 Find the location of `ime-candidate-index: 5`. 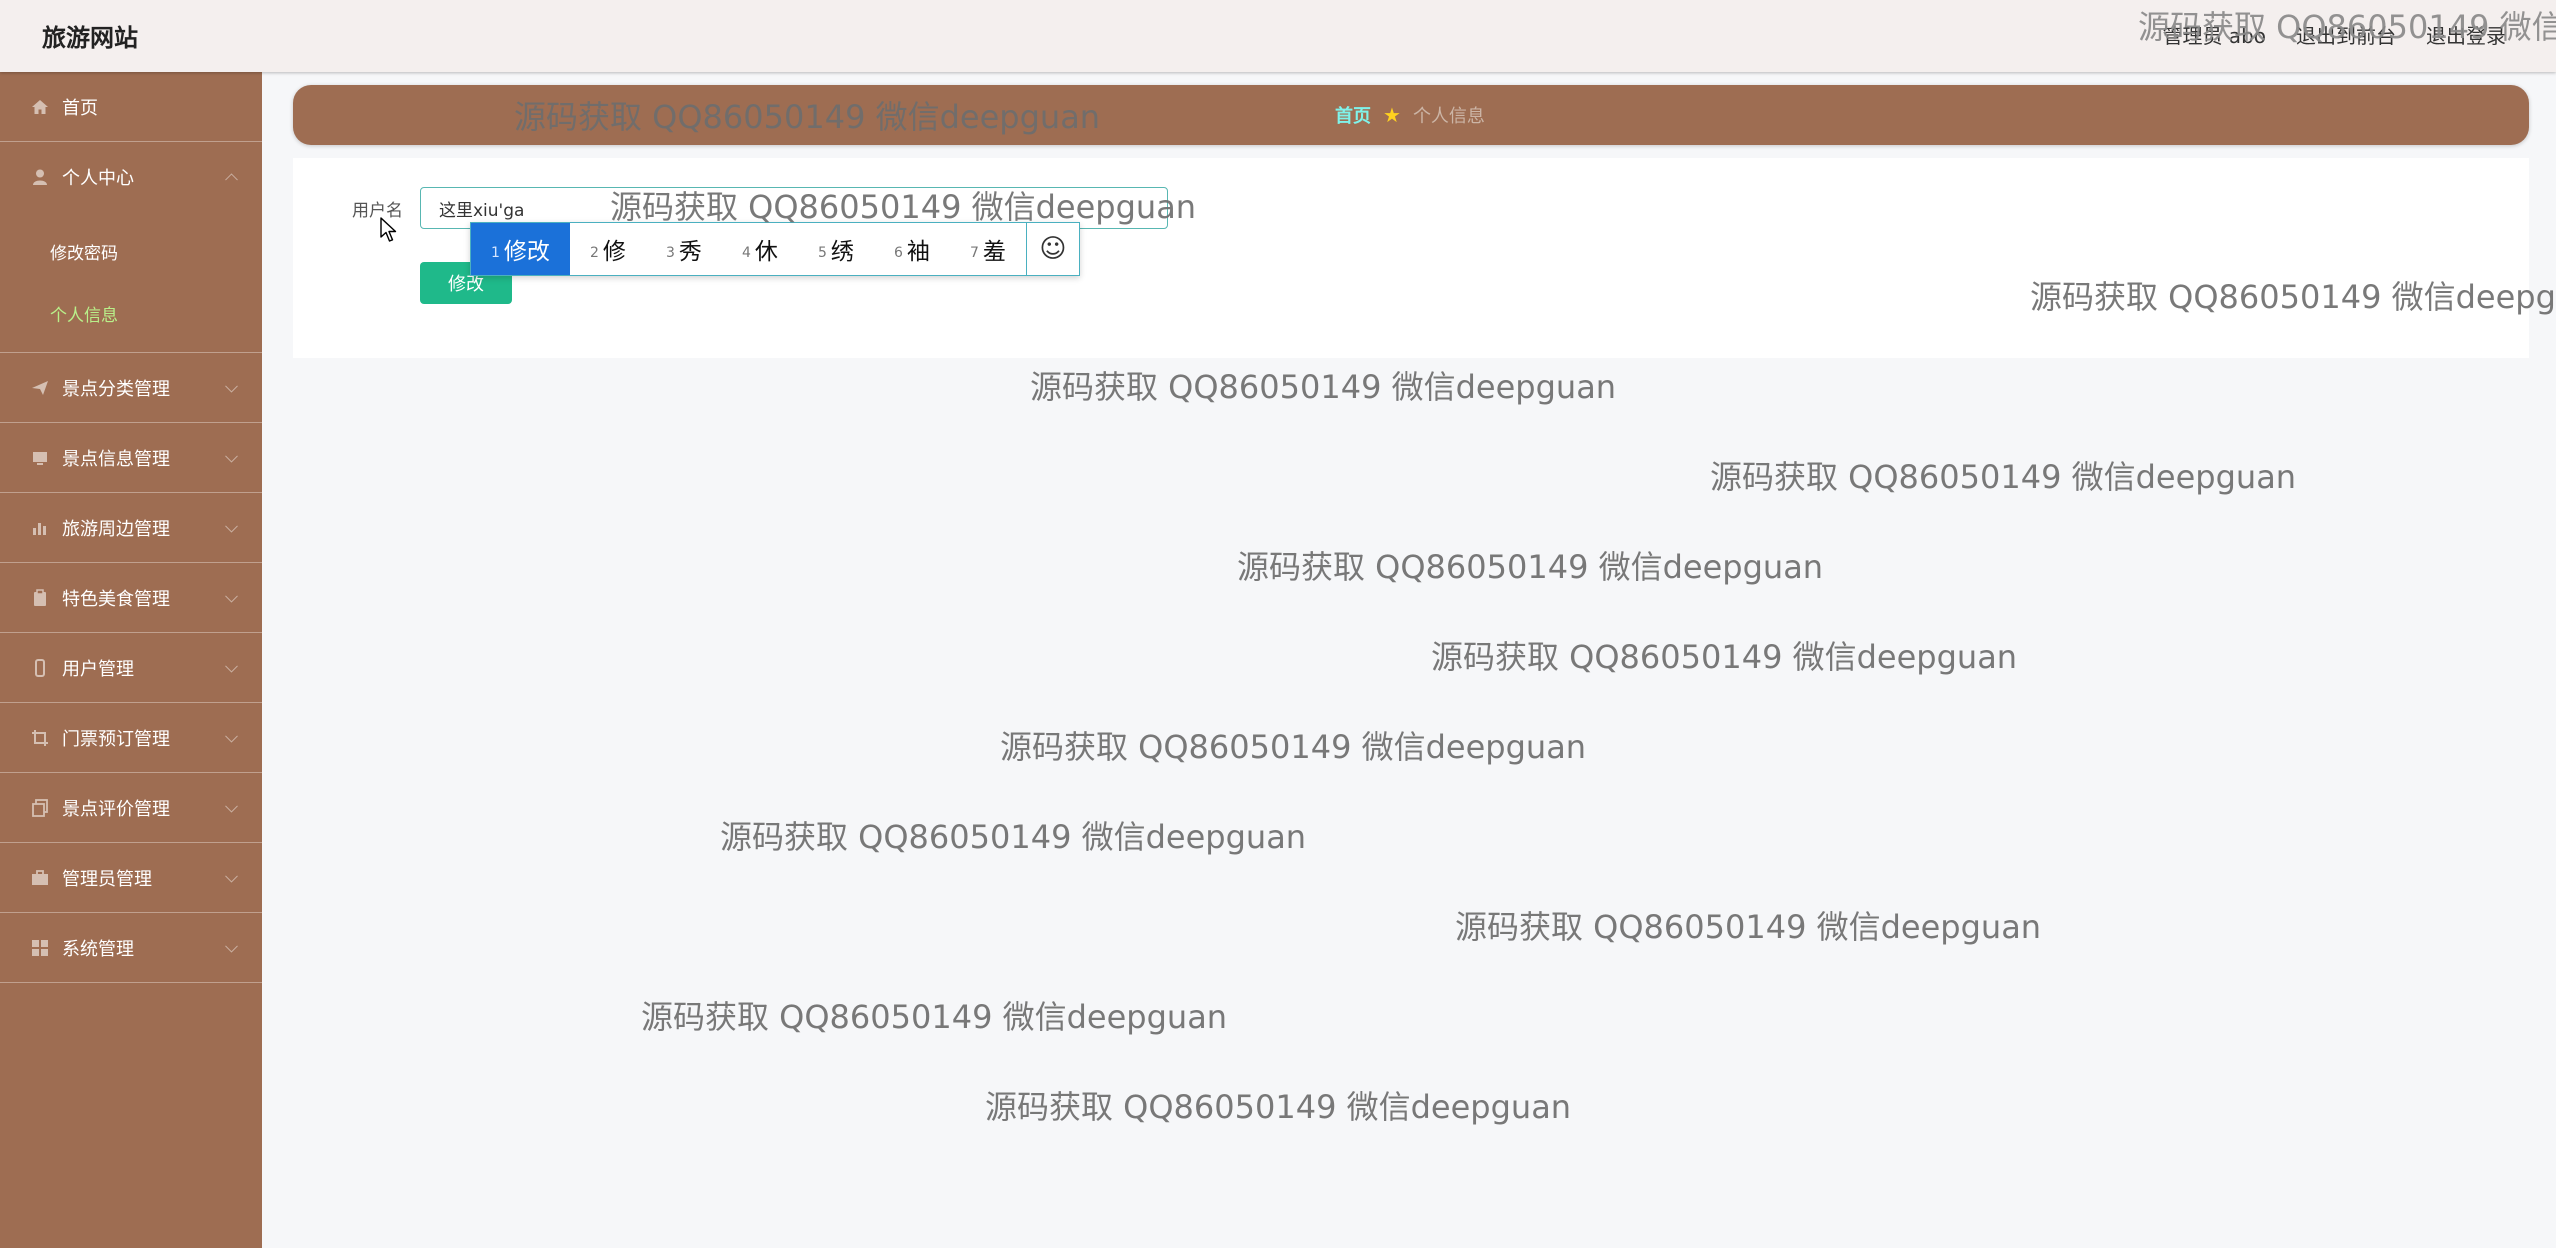

ime-candidate-index: 5 is located at coordinates (822, 253).